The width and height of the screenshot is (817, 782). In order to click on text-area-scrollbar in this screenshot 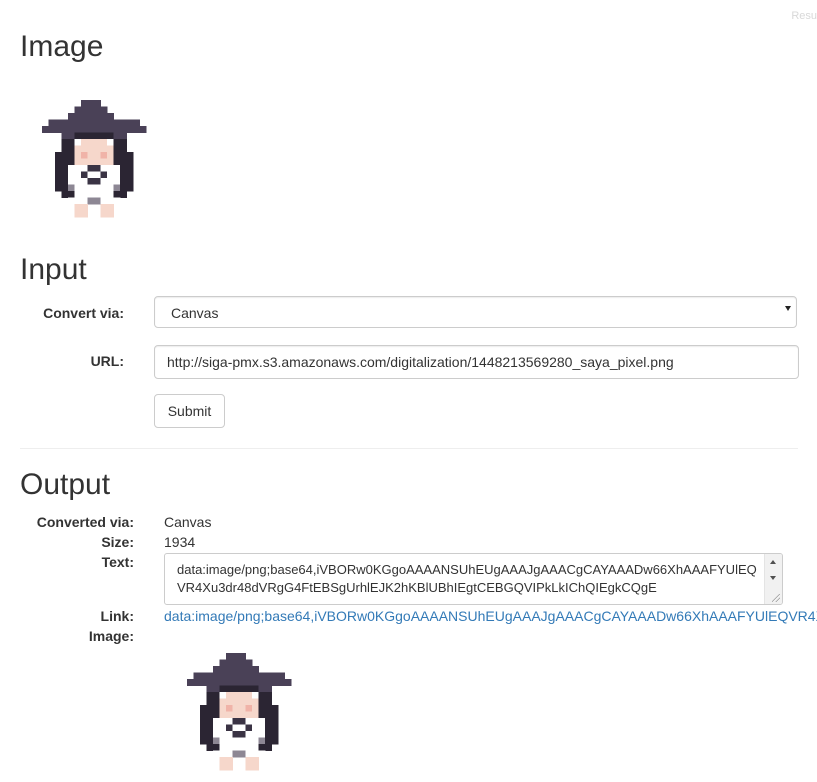, I will do `click(773, 579)`.